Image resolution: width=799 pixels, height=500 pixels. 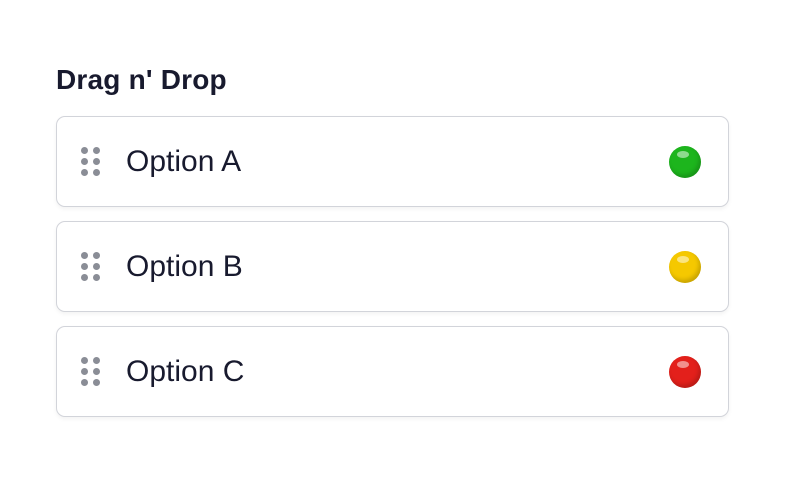 I want to click on item-label: Option A, so click(x=184, y=161).